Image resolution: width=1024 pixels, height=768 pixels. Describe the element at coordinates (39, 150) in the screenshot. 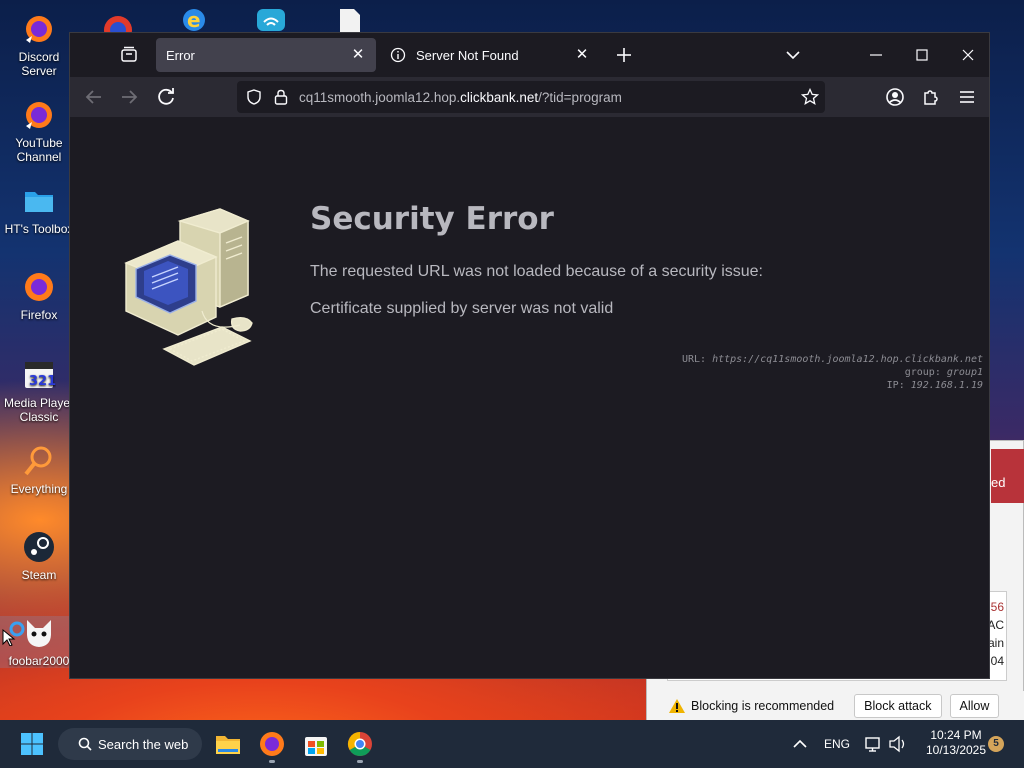

I see `desktop-icon-label: YouTube Channel` at that location.